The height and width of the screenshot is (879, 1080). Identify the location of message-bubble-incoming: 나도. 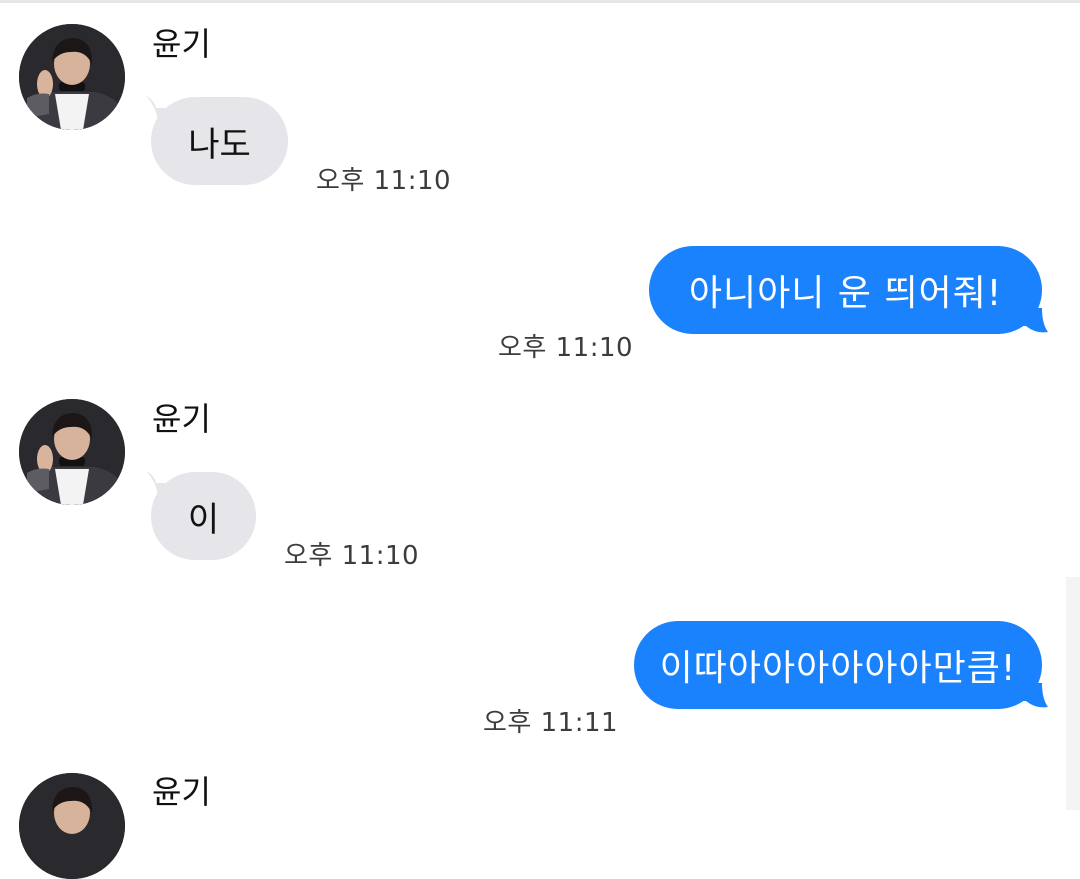
(219, 141).